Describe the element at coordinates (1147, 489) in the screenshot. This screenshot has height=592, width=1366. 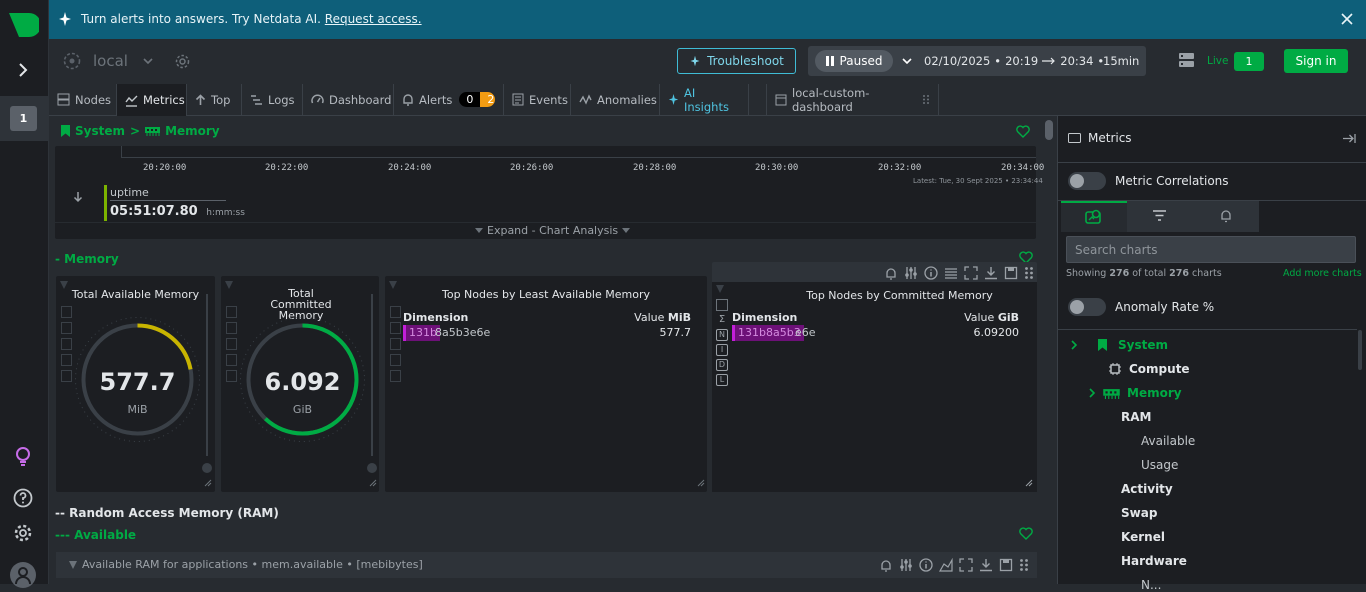
I see `tree-item-activity: Activity` at that location.